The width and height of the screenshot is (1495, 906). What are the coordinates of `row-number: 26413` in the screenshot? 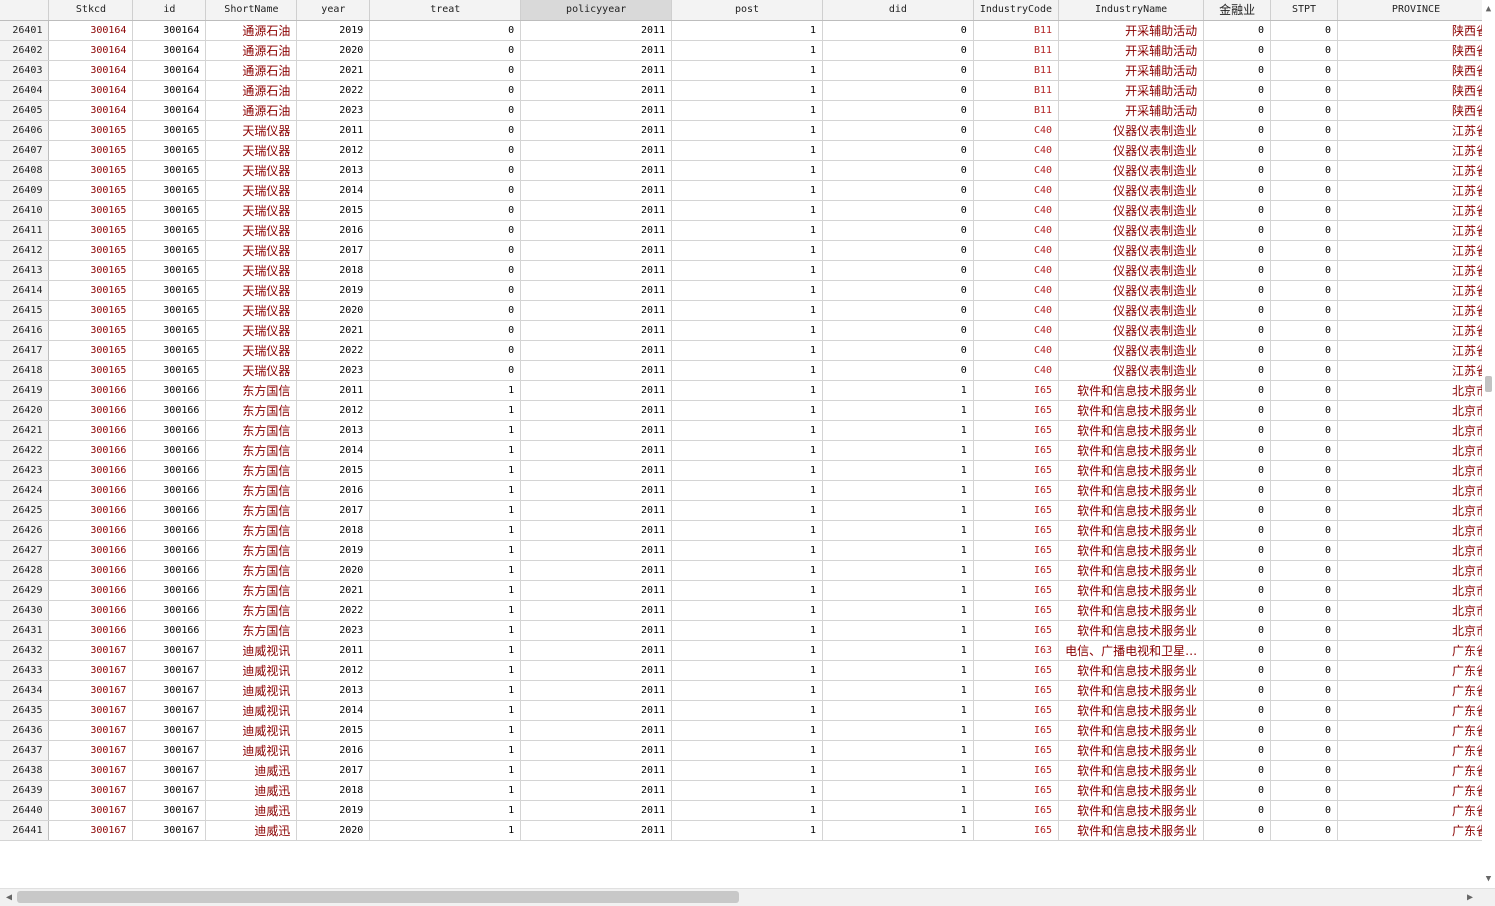 It's located at (25, 270).